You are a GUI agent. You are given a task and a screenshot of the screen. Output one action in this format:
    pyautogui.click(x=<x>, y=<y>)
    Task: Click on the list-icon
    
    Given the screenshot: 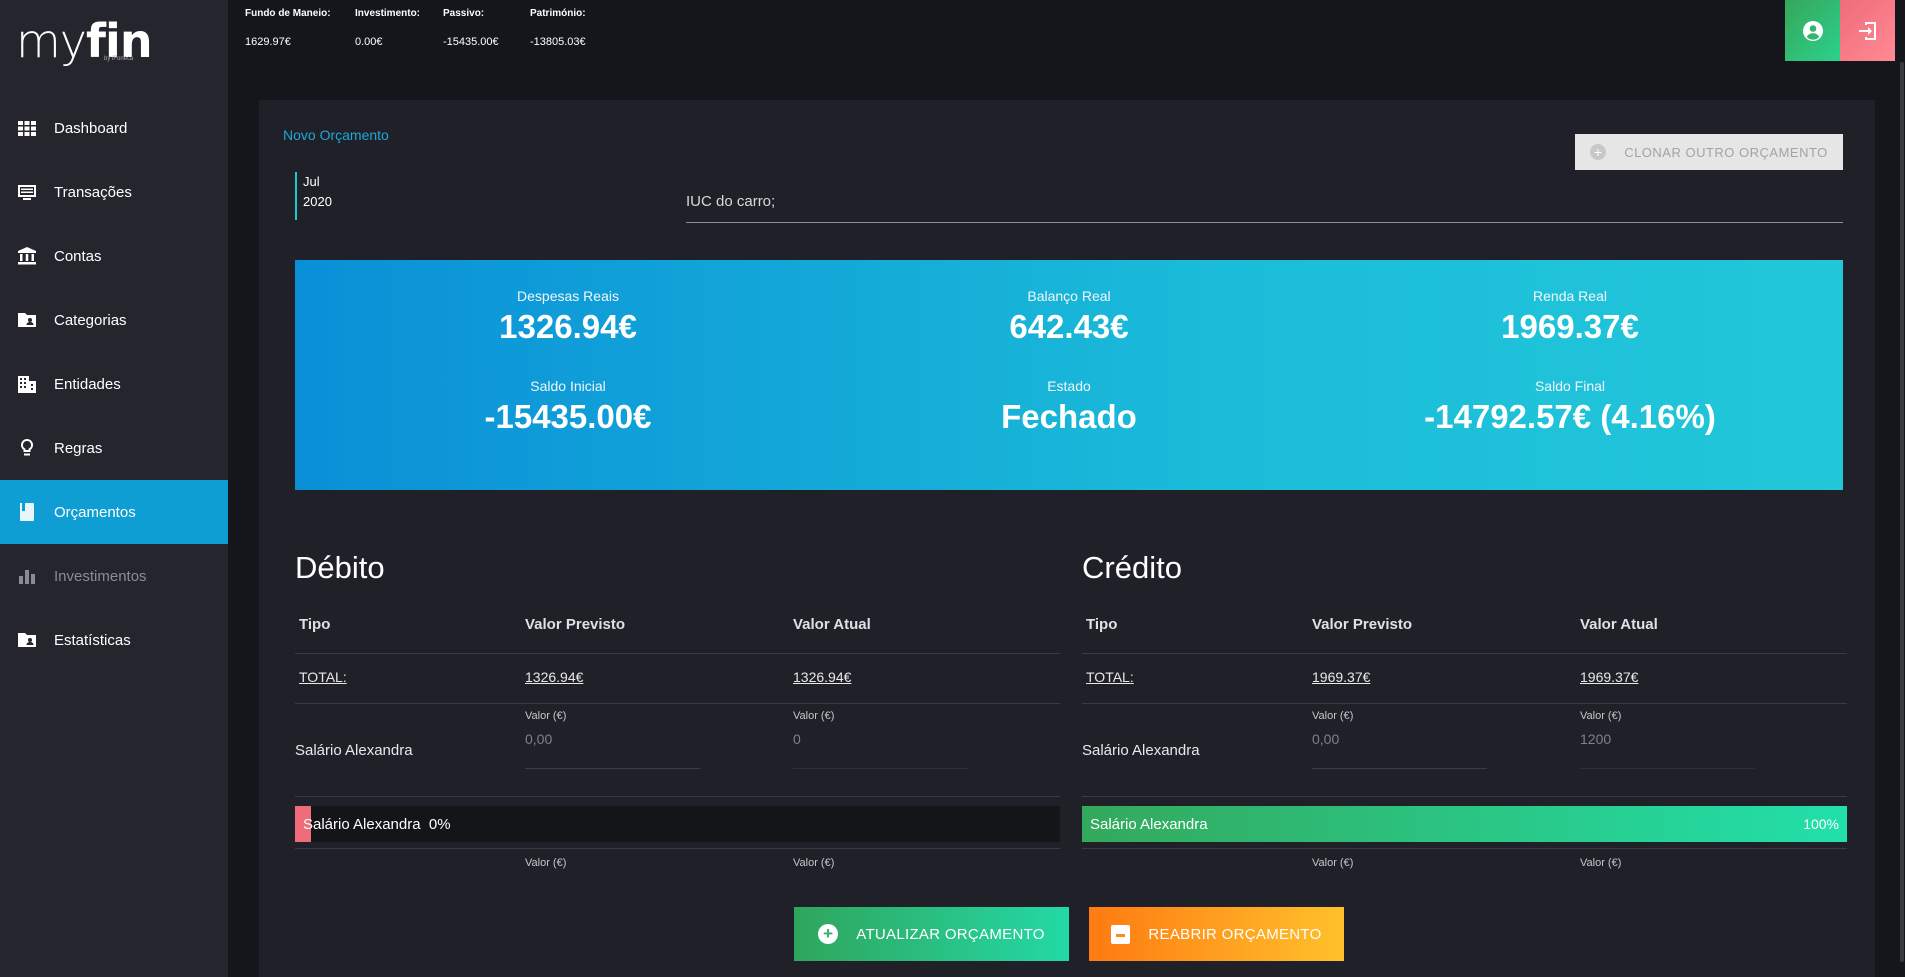 What is the action you would take?
    pyautogui.click(x=27, y=192)
    